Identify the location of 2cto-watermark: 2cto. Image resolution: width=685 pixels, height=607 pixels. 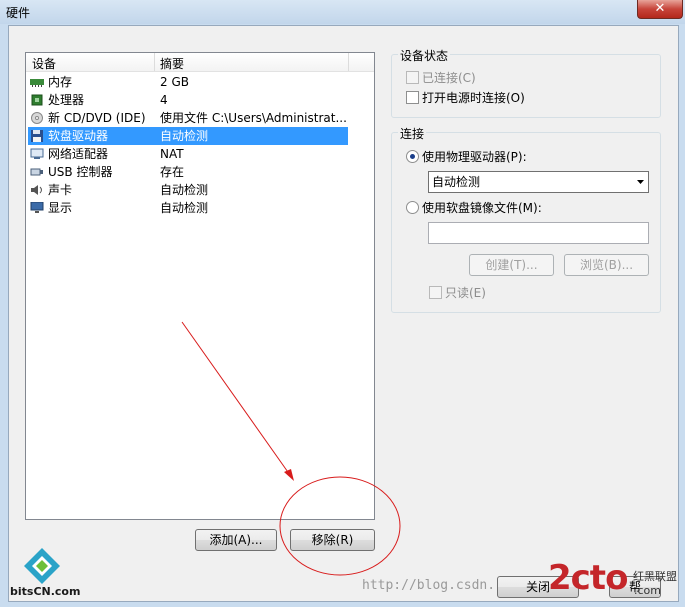
(588, 578).